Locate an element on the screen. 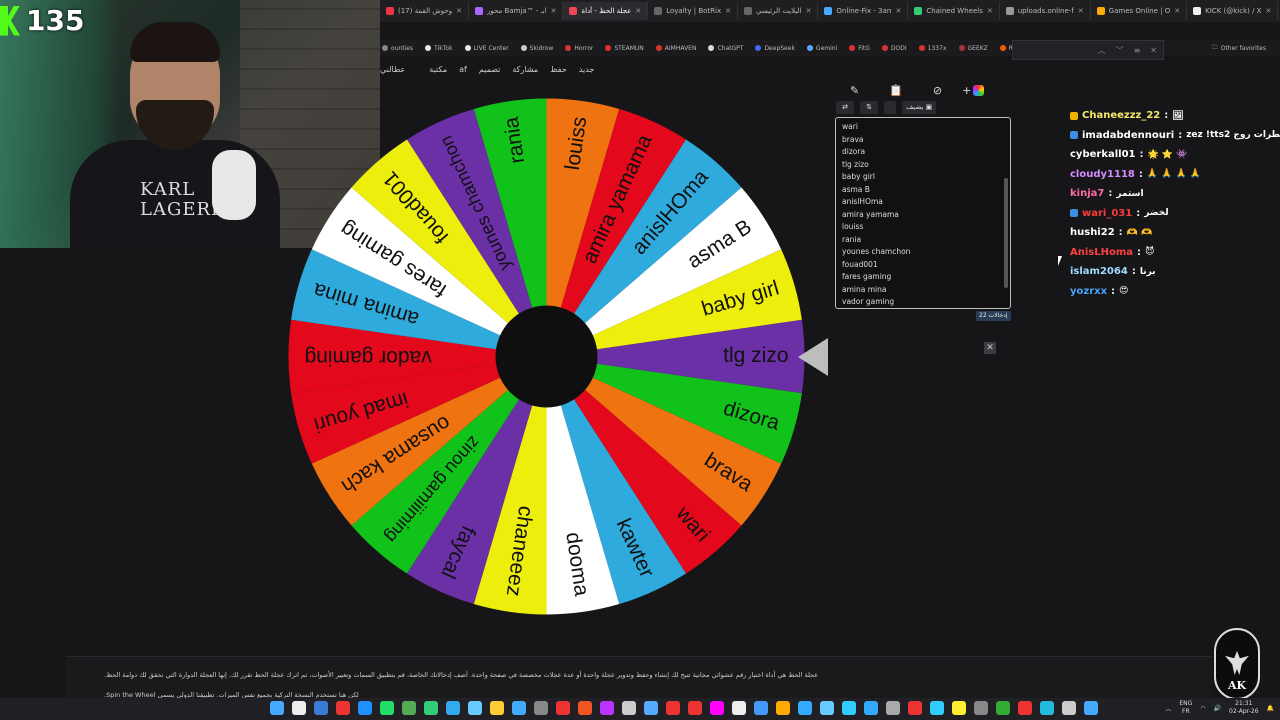 This screenshot has width=1280, height=720. chat-username: Chaneezzz_22 is located at coordinates (1121, 115).